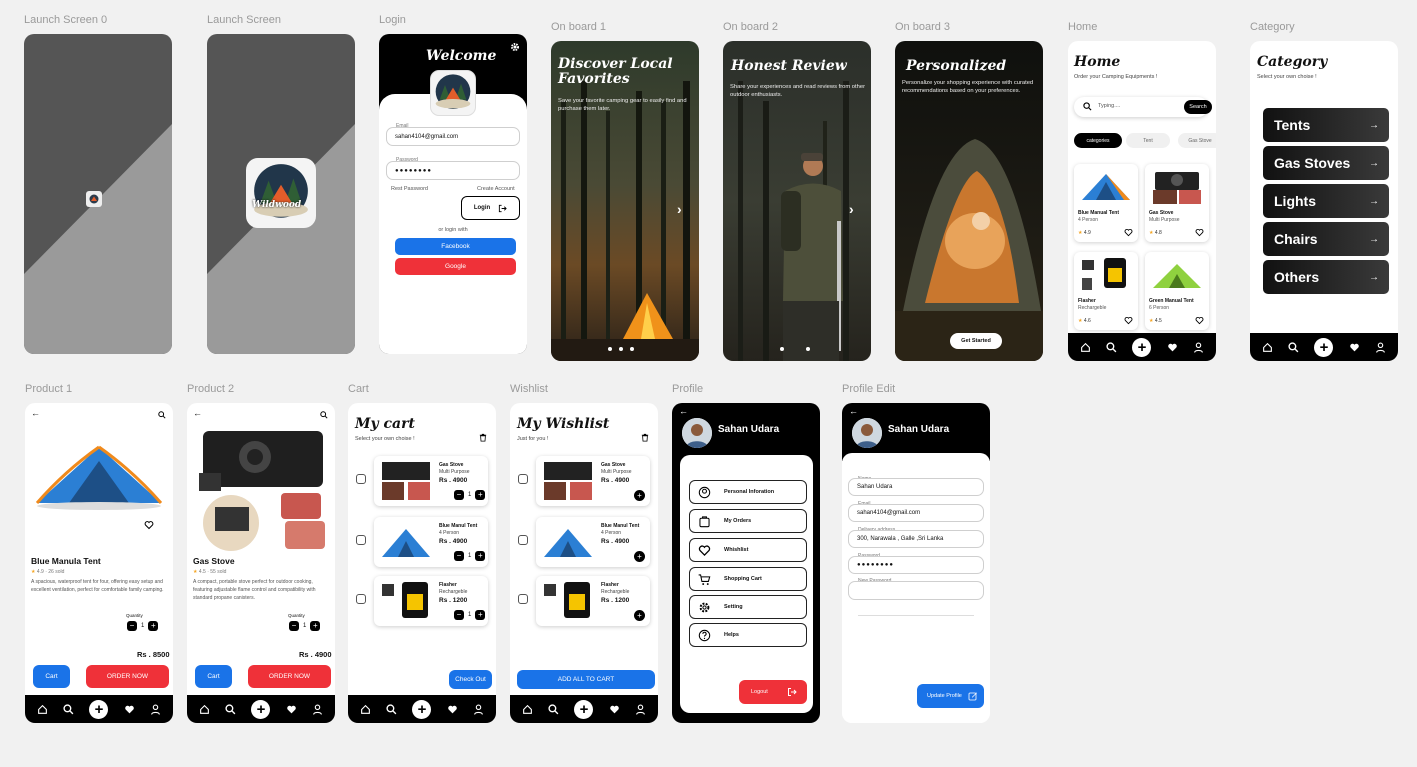 The height and width of the screenshot is (767, 1417). Describe the element at coordinates (1106, 203) in the screenshot. I see `product-card: Blue Manual Tent 4 Person ★ 4.9` at that location.